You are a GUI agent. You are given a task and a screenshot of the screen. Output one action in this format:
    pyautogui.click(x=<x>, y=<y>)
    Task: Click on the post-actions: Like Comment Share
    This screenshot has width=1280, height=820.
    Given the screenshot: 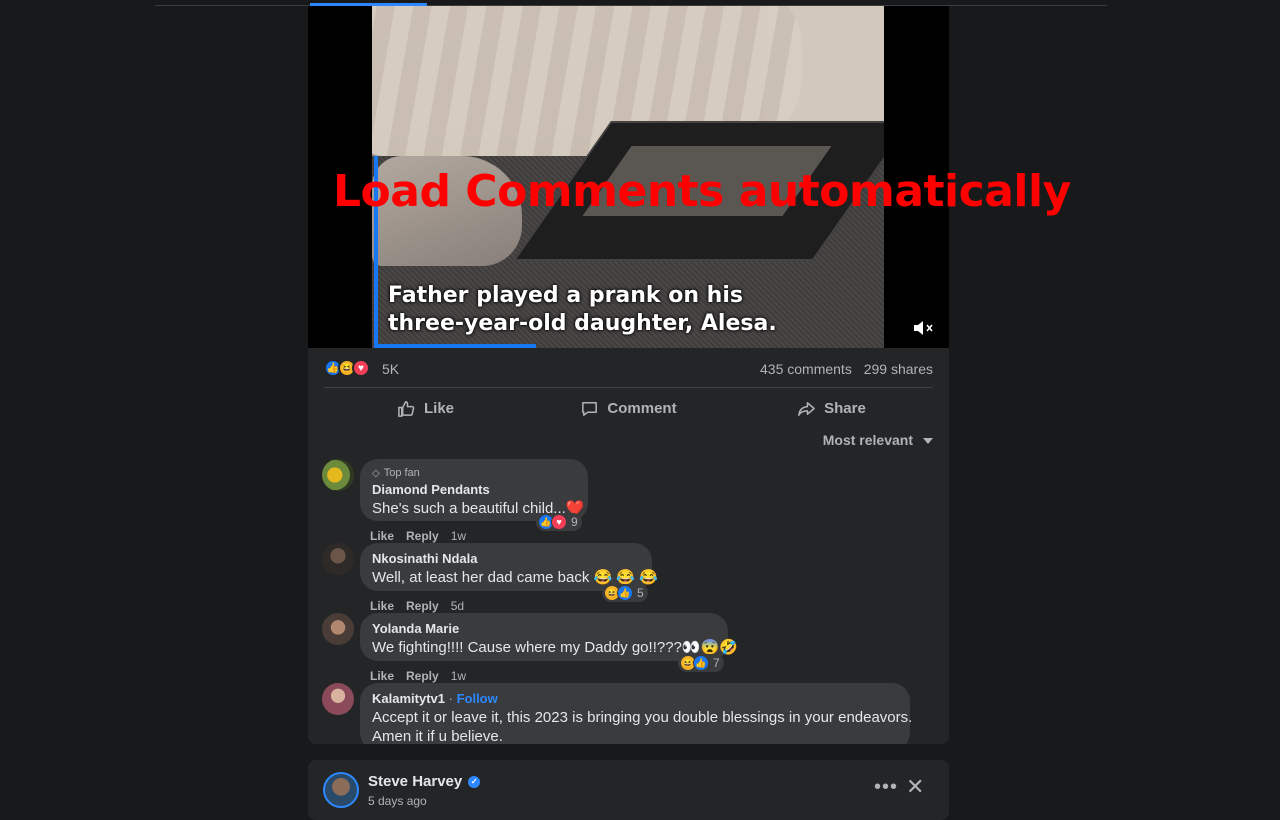 What is the action you would take?
    pyautogui.click(x=628, y=408)
    